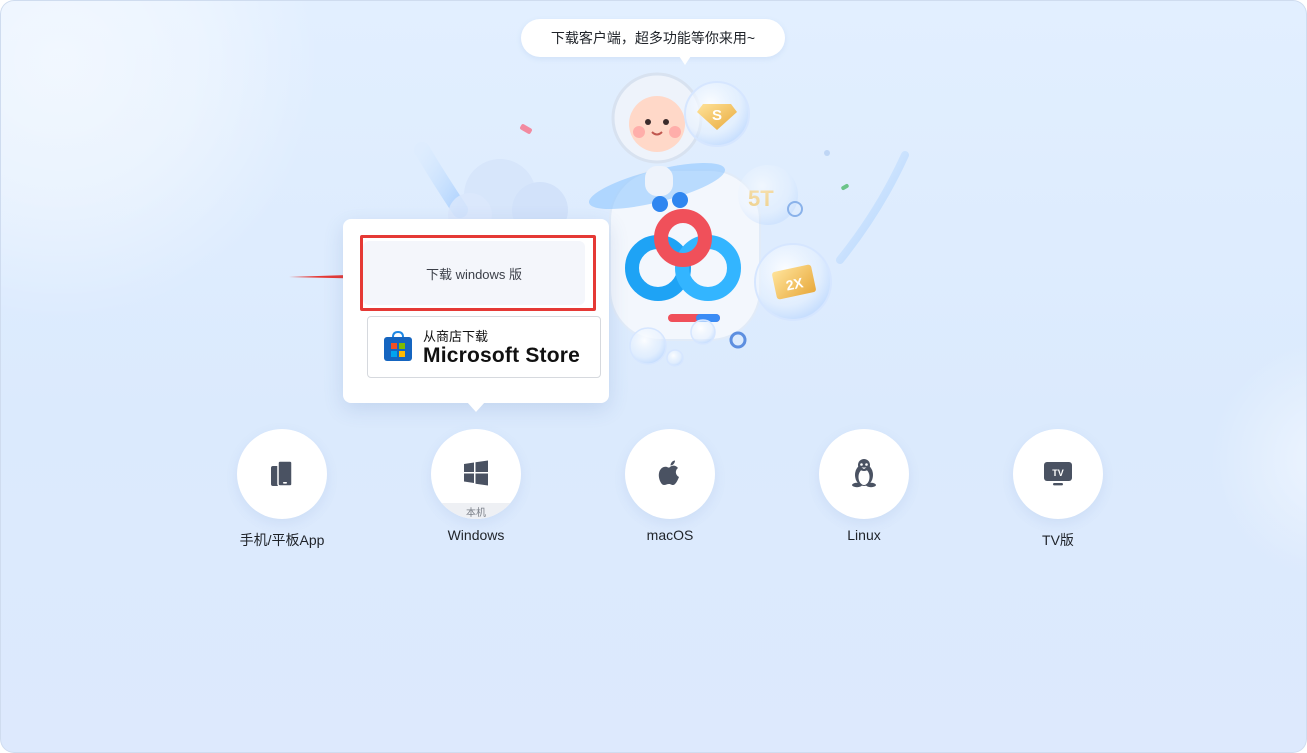 The image size is (1307, 753). Describe the element at coordinates (793, 282) in the screenshot. I see `speed-bubble: 2X` at that location.